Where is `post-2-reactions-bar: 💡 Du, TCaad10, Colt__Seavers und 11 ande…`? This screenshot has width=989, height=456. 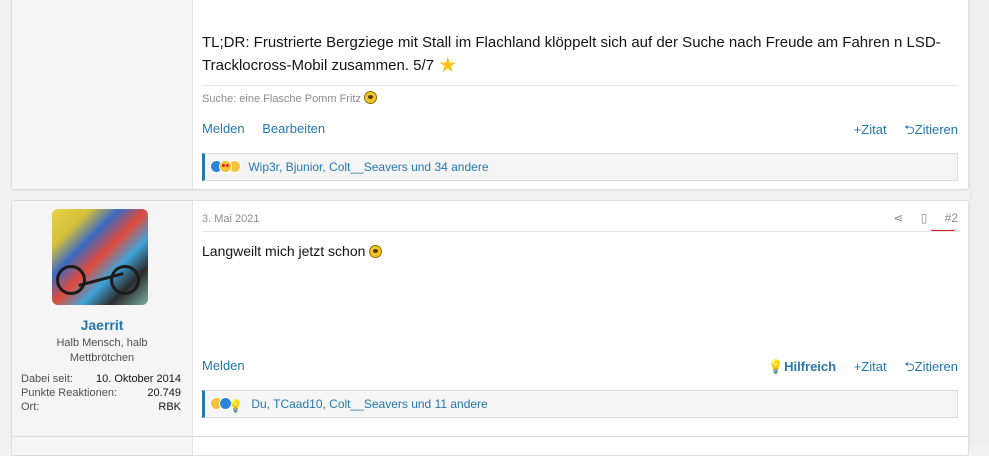 post-2-reactions-bar: 💡 Du, TCaad10, Colt__Seavers und 11 ande… is located at coordinates (580, 404).